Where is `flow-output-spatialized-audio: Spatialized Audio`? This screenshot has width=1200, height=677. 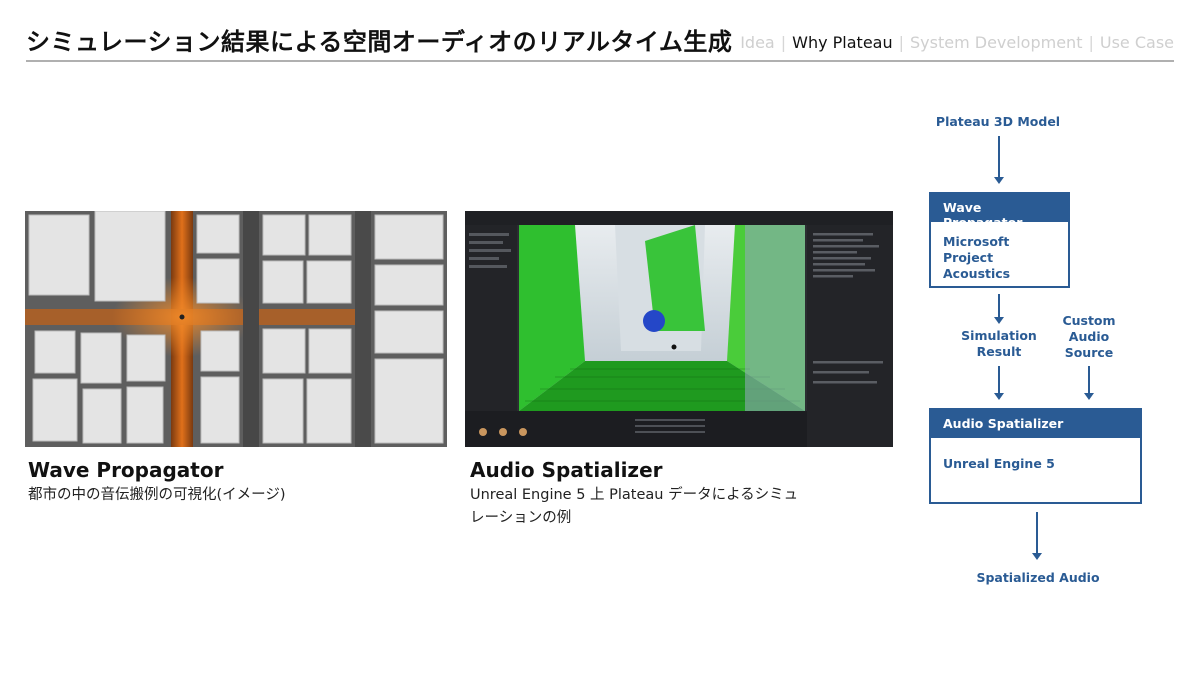 flow-output-spatialized-audio: Spatialized Audio is located at coordinates (1038, 577).